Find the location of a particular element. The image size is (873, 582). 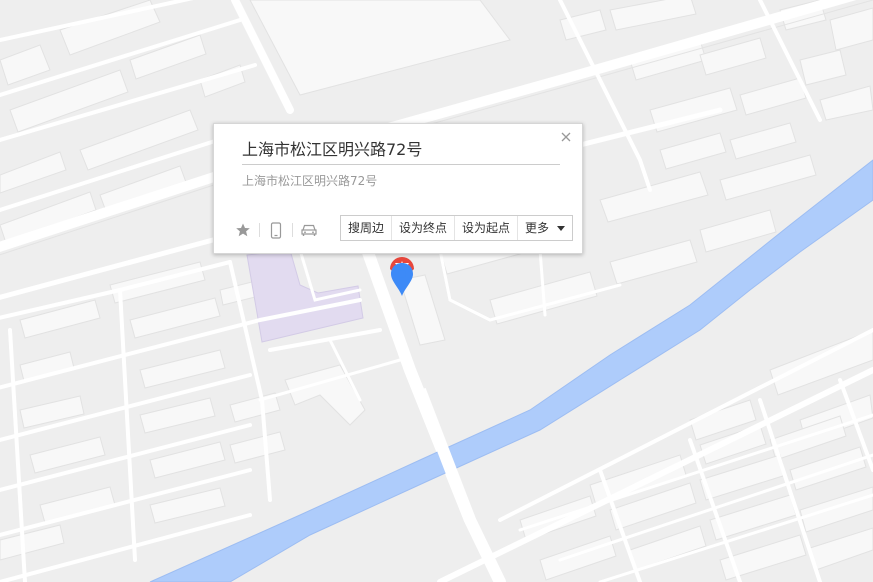

location-pin-icon is located at coordinates (402, 276).